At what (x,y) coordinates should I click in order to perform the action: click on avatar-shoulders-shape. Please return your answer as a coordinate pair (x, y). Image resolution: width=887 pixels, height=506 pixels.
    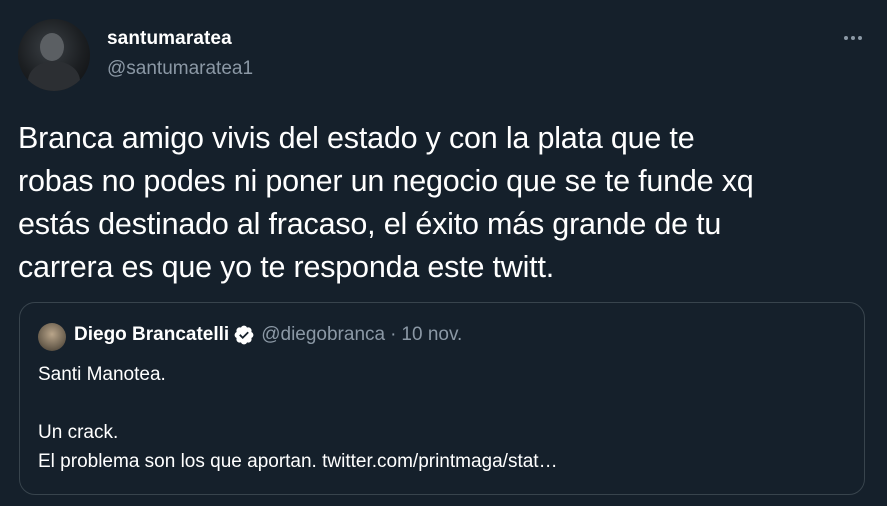
    Looking at the image, I should click on (54, 76).